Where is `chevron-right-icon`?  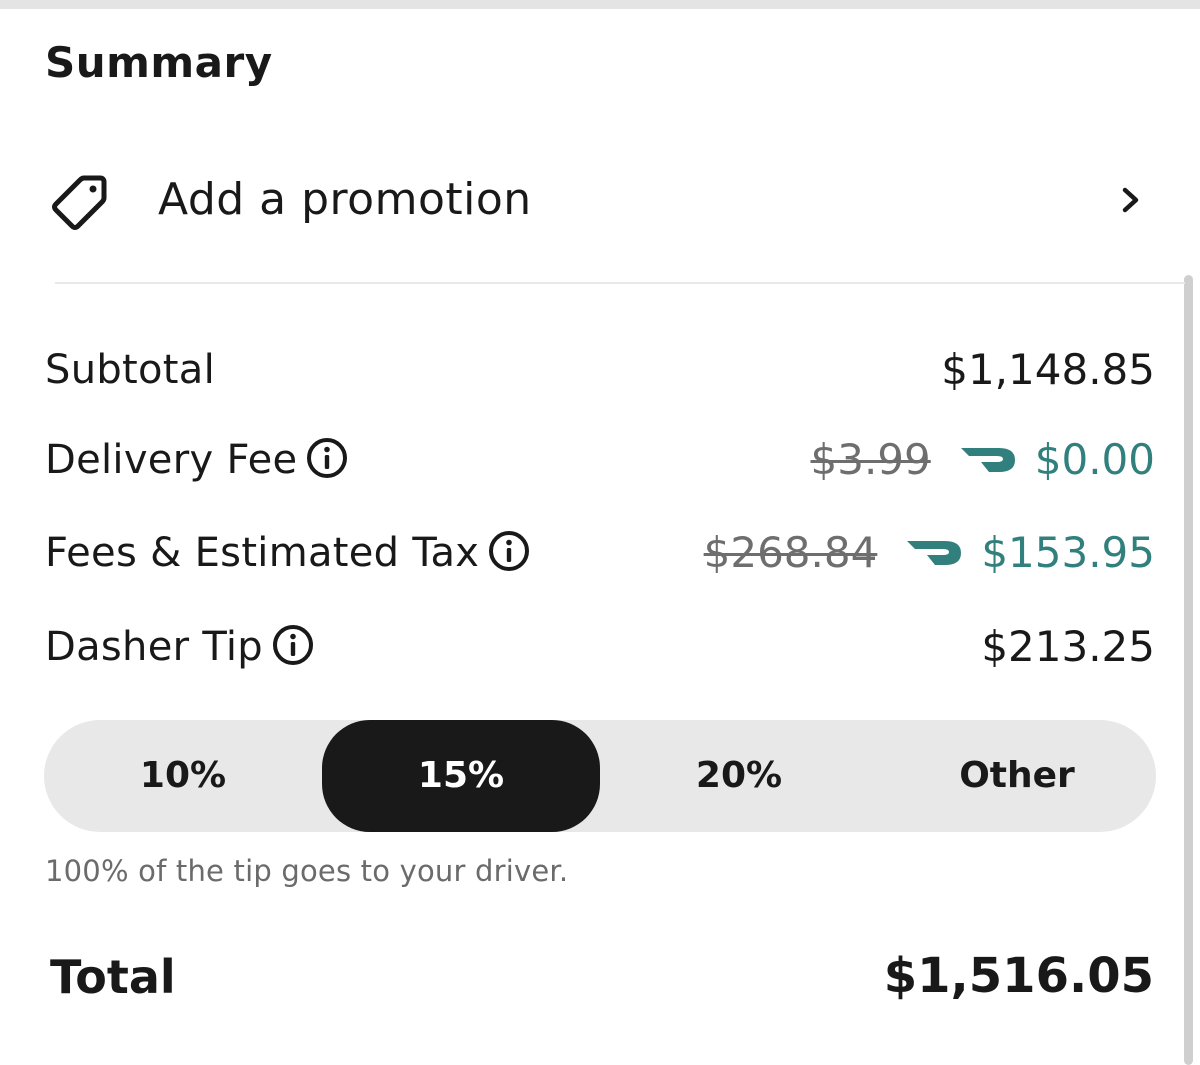
chevron-right-icon is located at coordinates (1130, 200).